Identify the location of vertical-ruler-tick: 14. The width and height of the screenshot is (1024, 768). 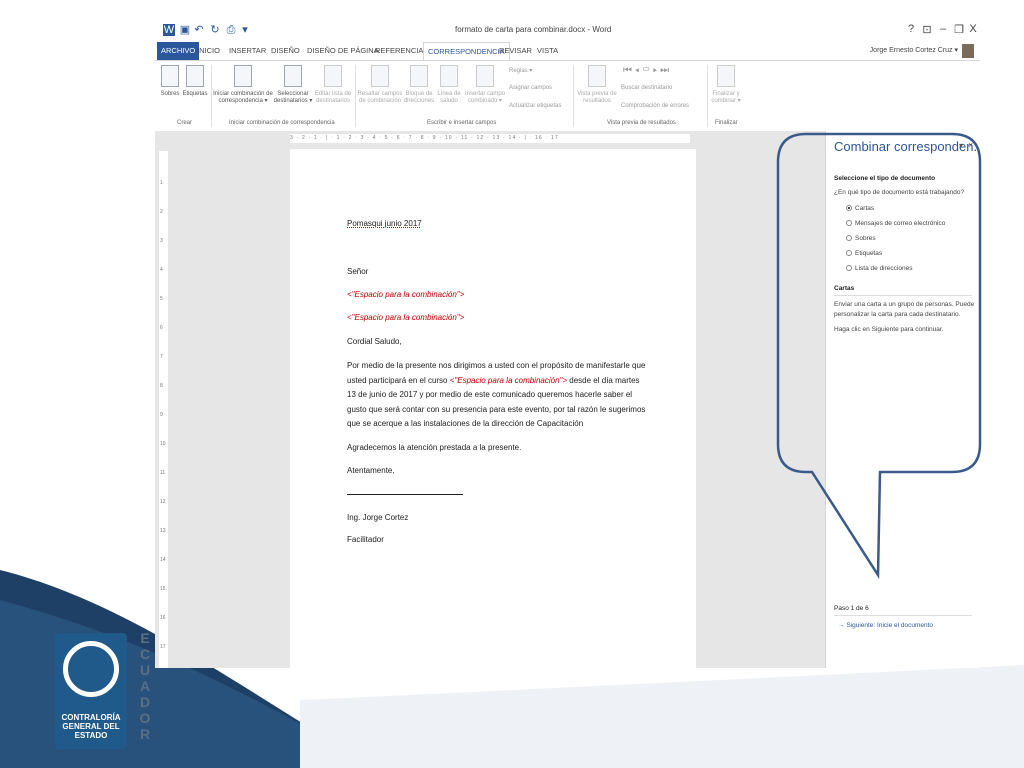
(163, 560).